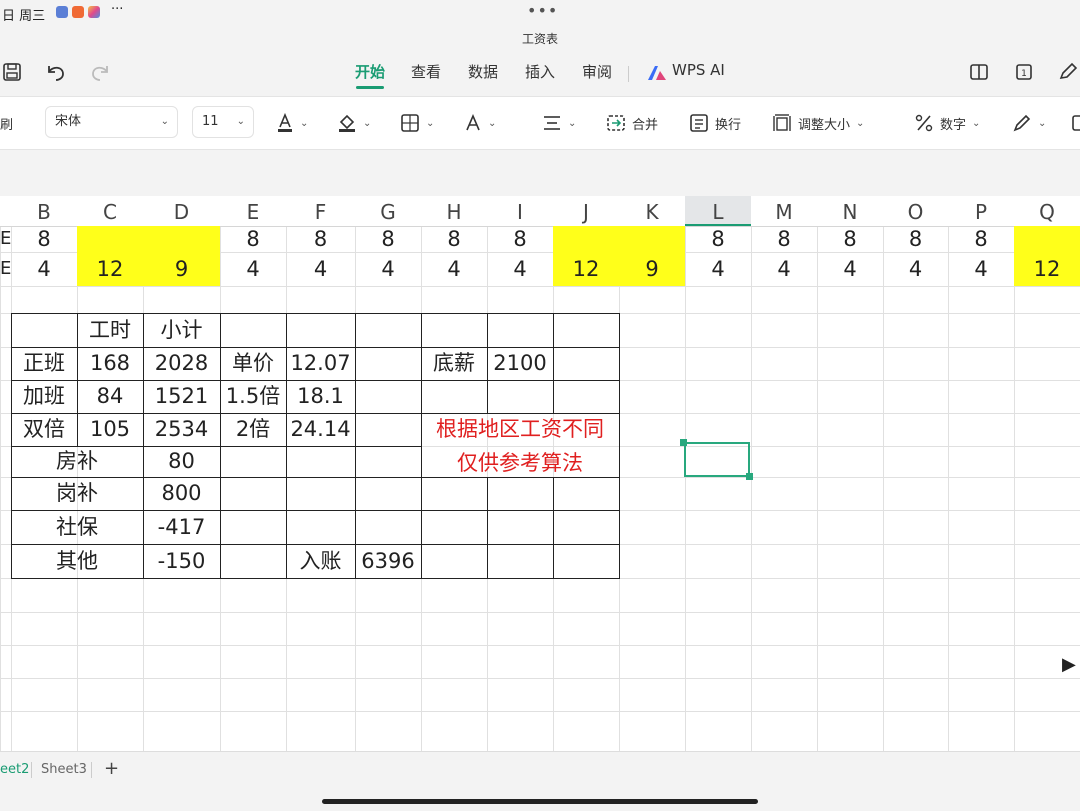  What do you see at coordinates (253, 429) in the screenshot?
I see `rate-label: 2倍` at bounding box center [253, 429].